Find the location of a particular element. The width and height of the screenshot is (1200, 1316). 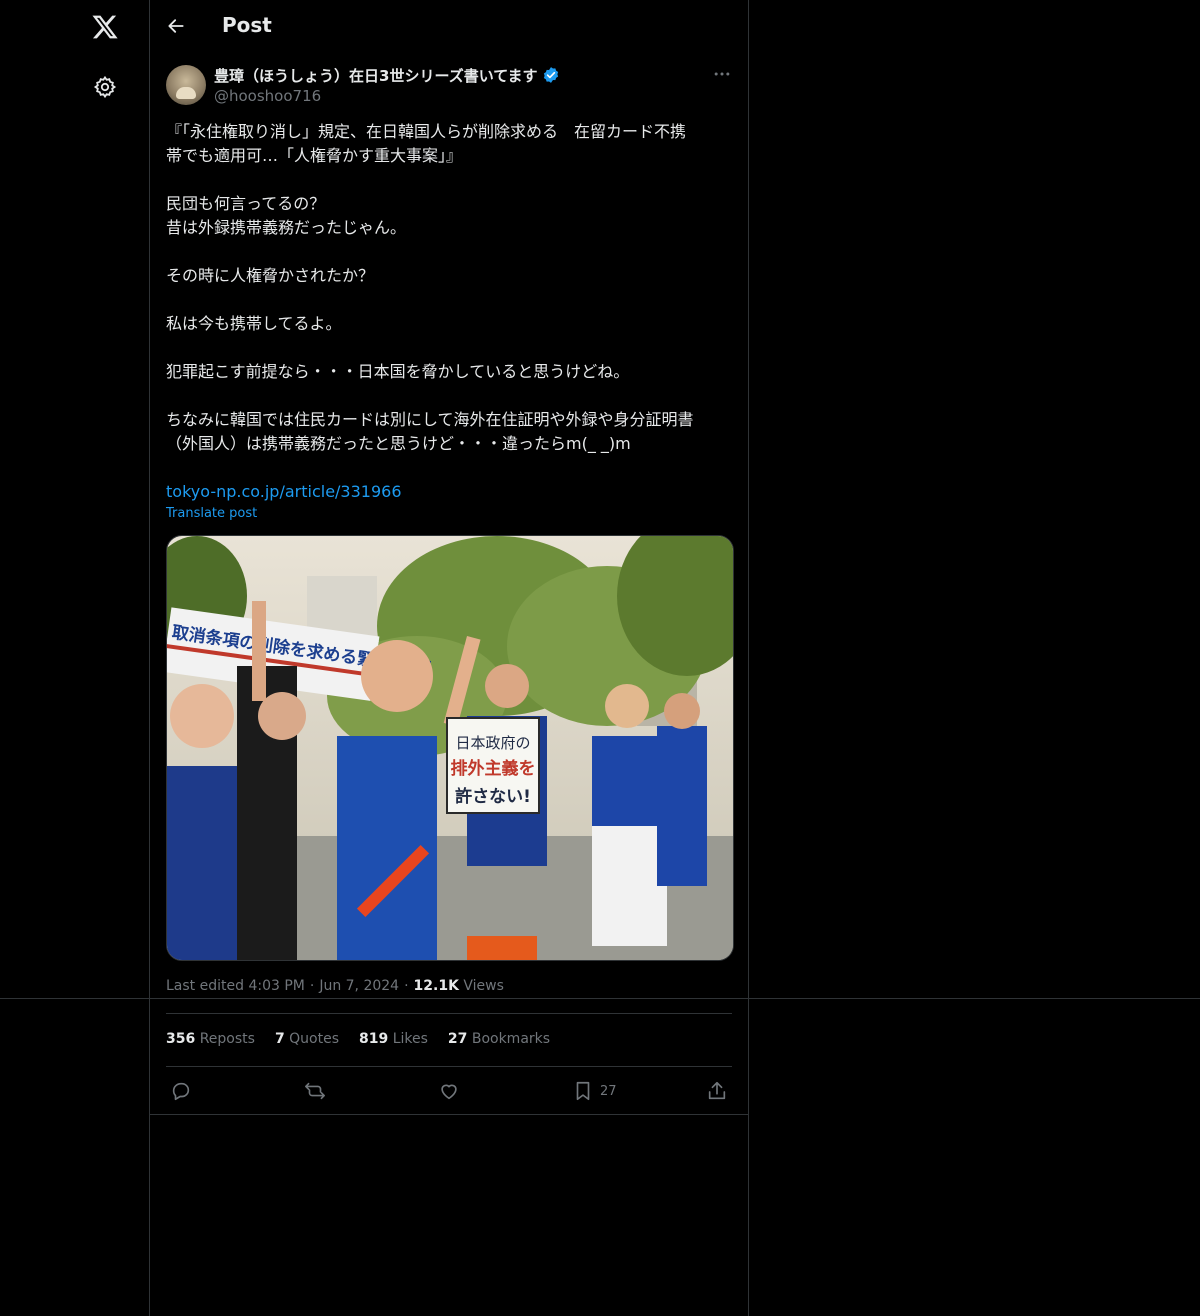

share-icon is located at coordinates (717, 1090).